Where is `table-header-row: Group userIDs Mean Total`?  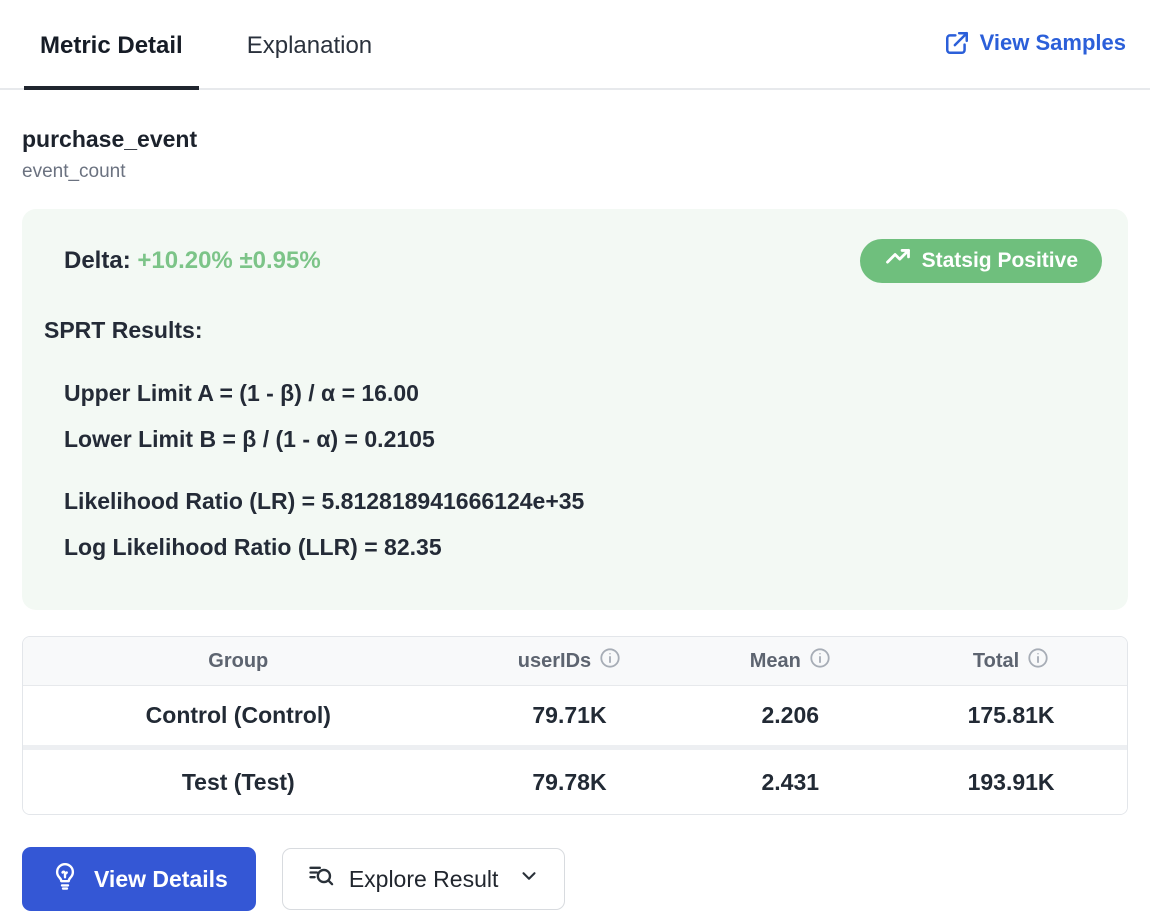 table-header-row: Group userIDs Mean Total is located at coordinates (575, 661).